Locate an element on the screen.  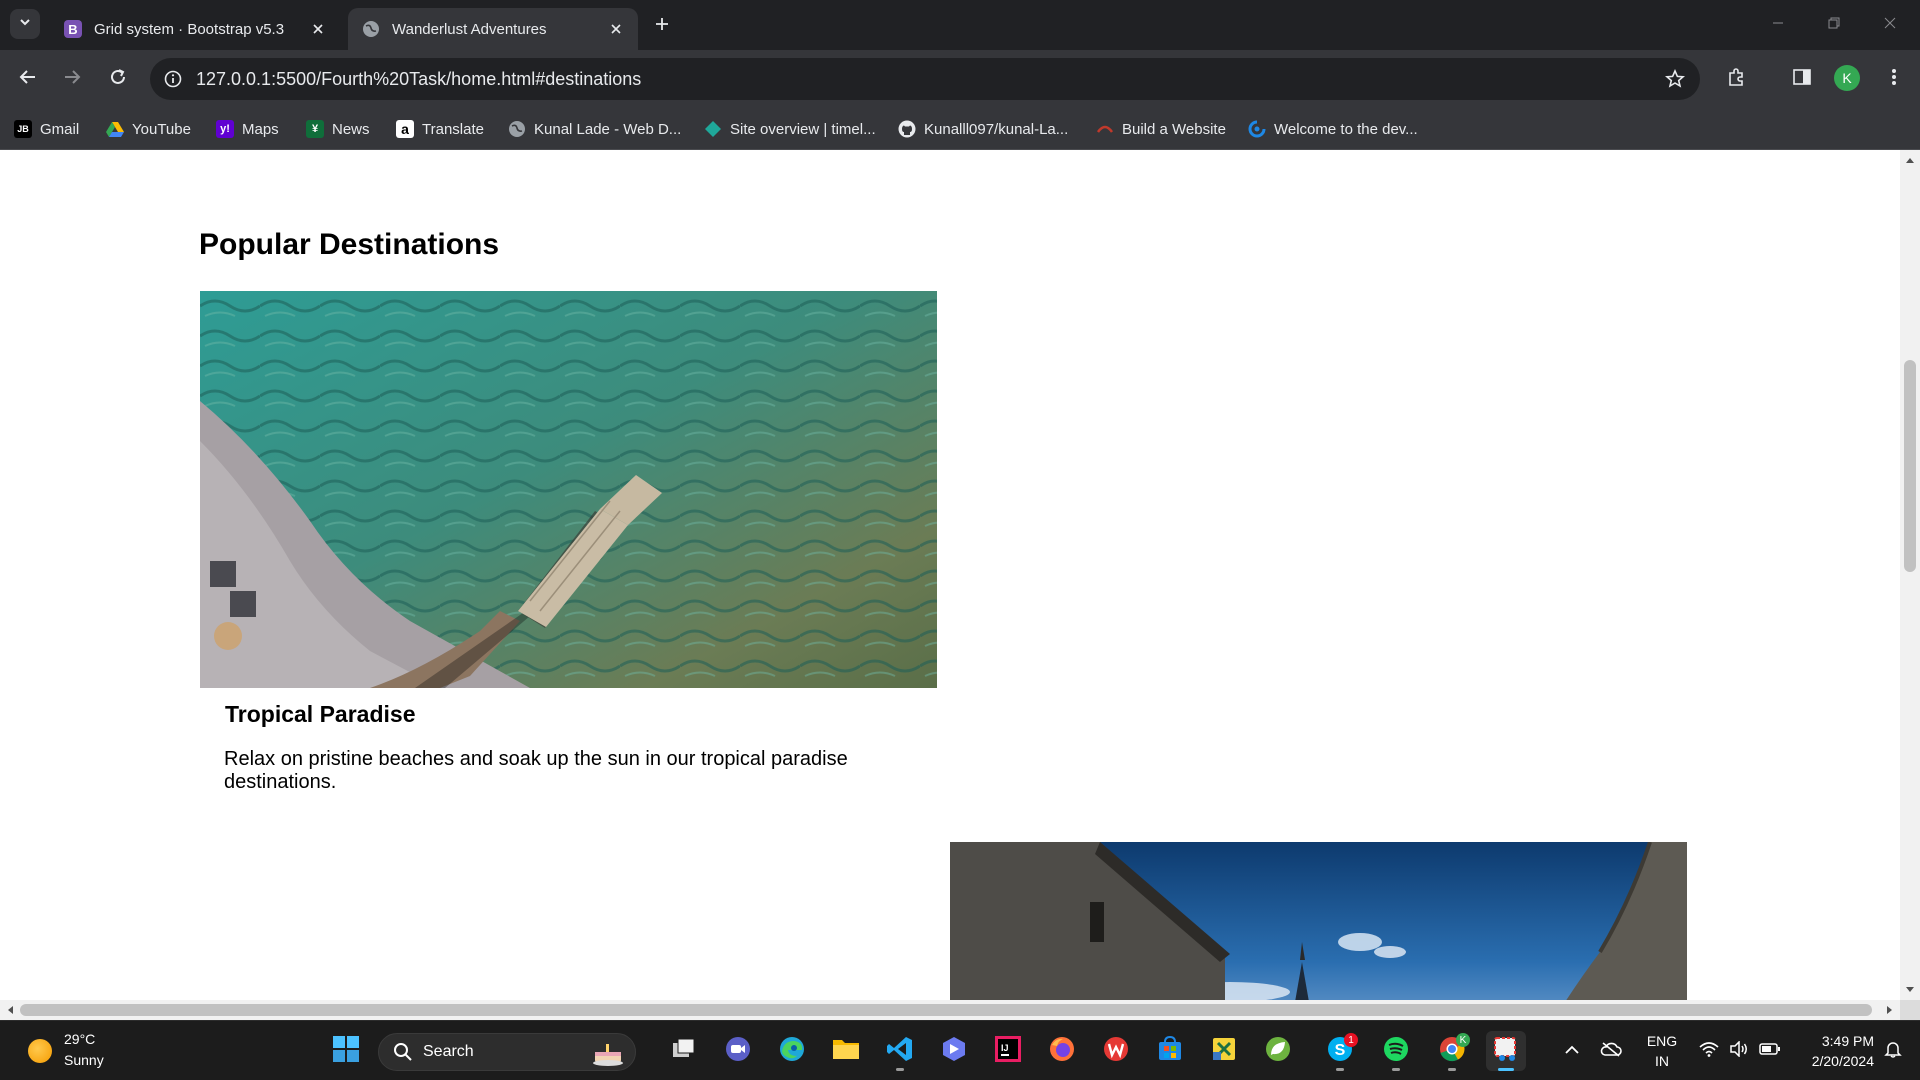
browser-menu-button is located at coordinates (1894, 79).